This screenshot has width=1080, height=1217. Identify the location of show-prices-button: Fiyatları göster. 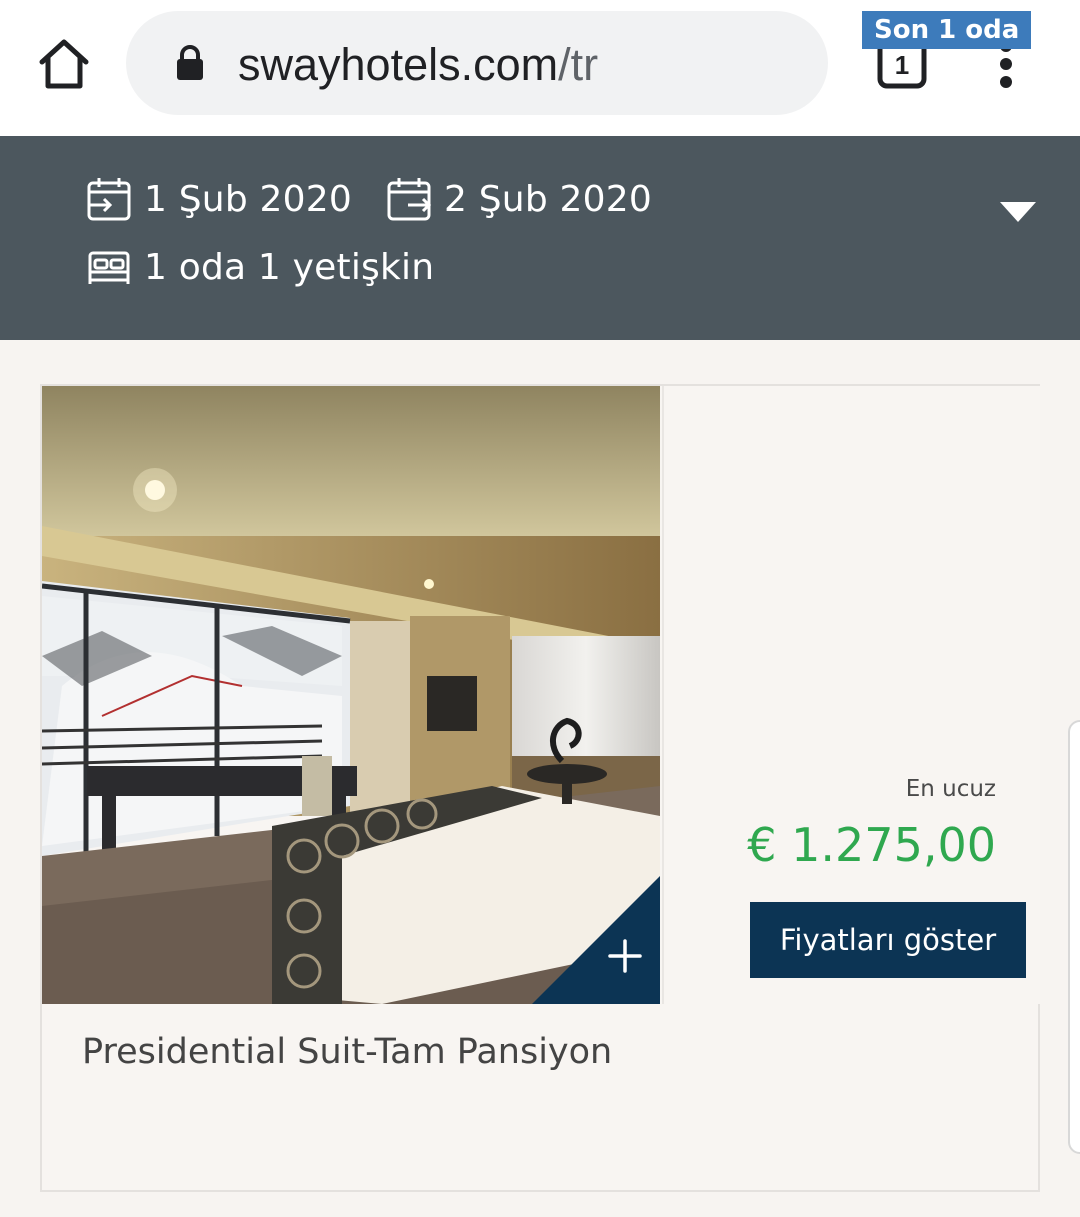
(888, 940).